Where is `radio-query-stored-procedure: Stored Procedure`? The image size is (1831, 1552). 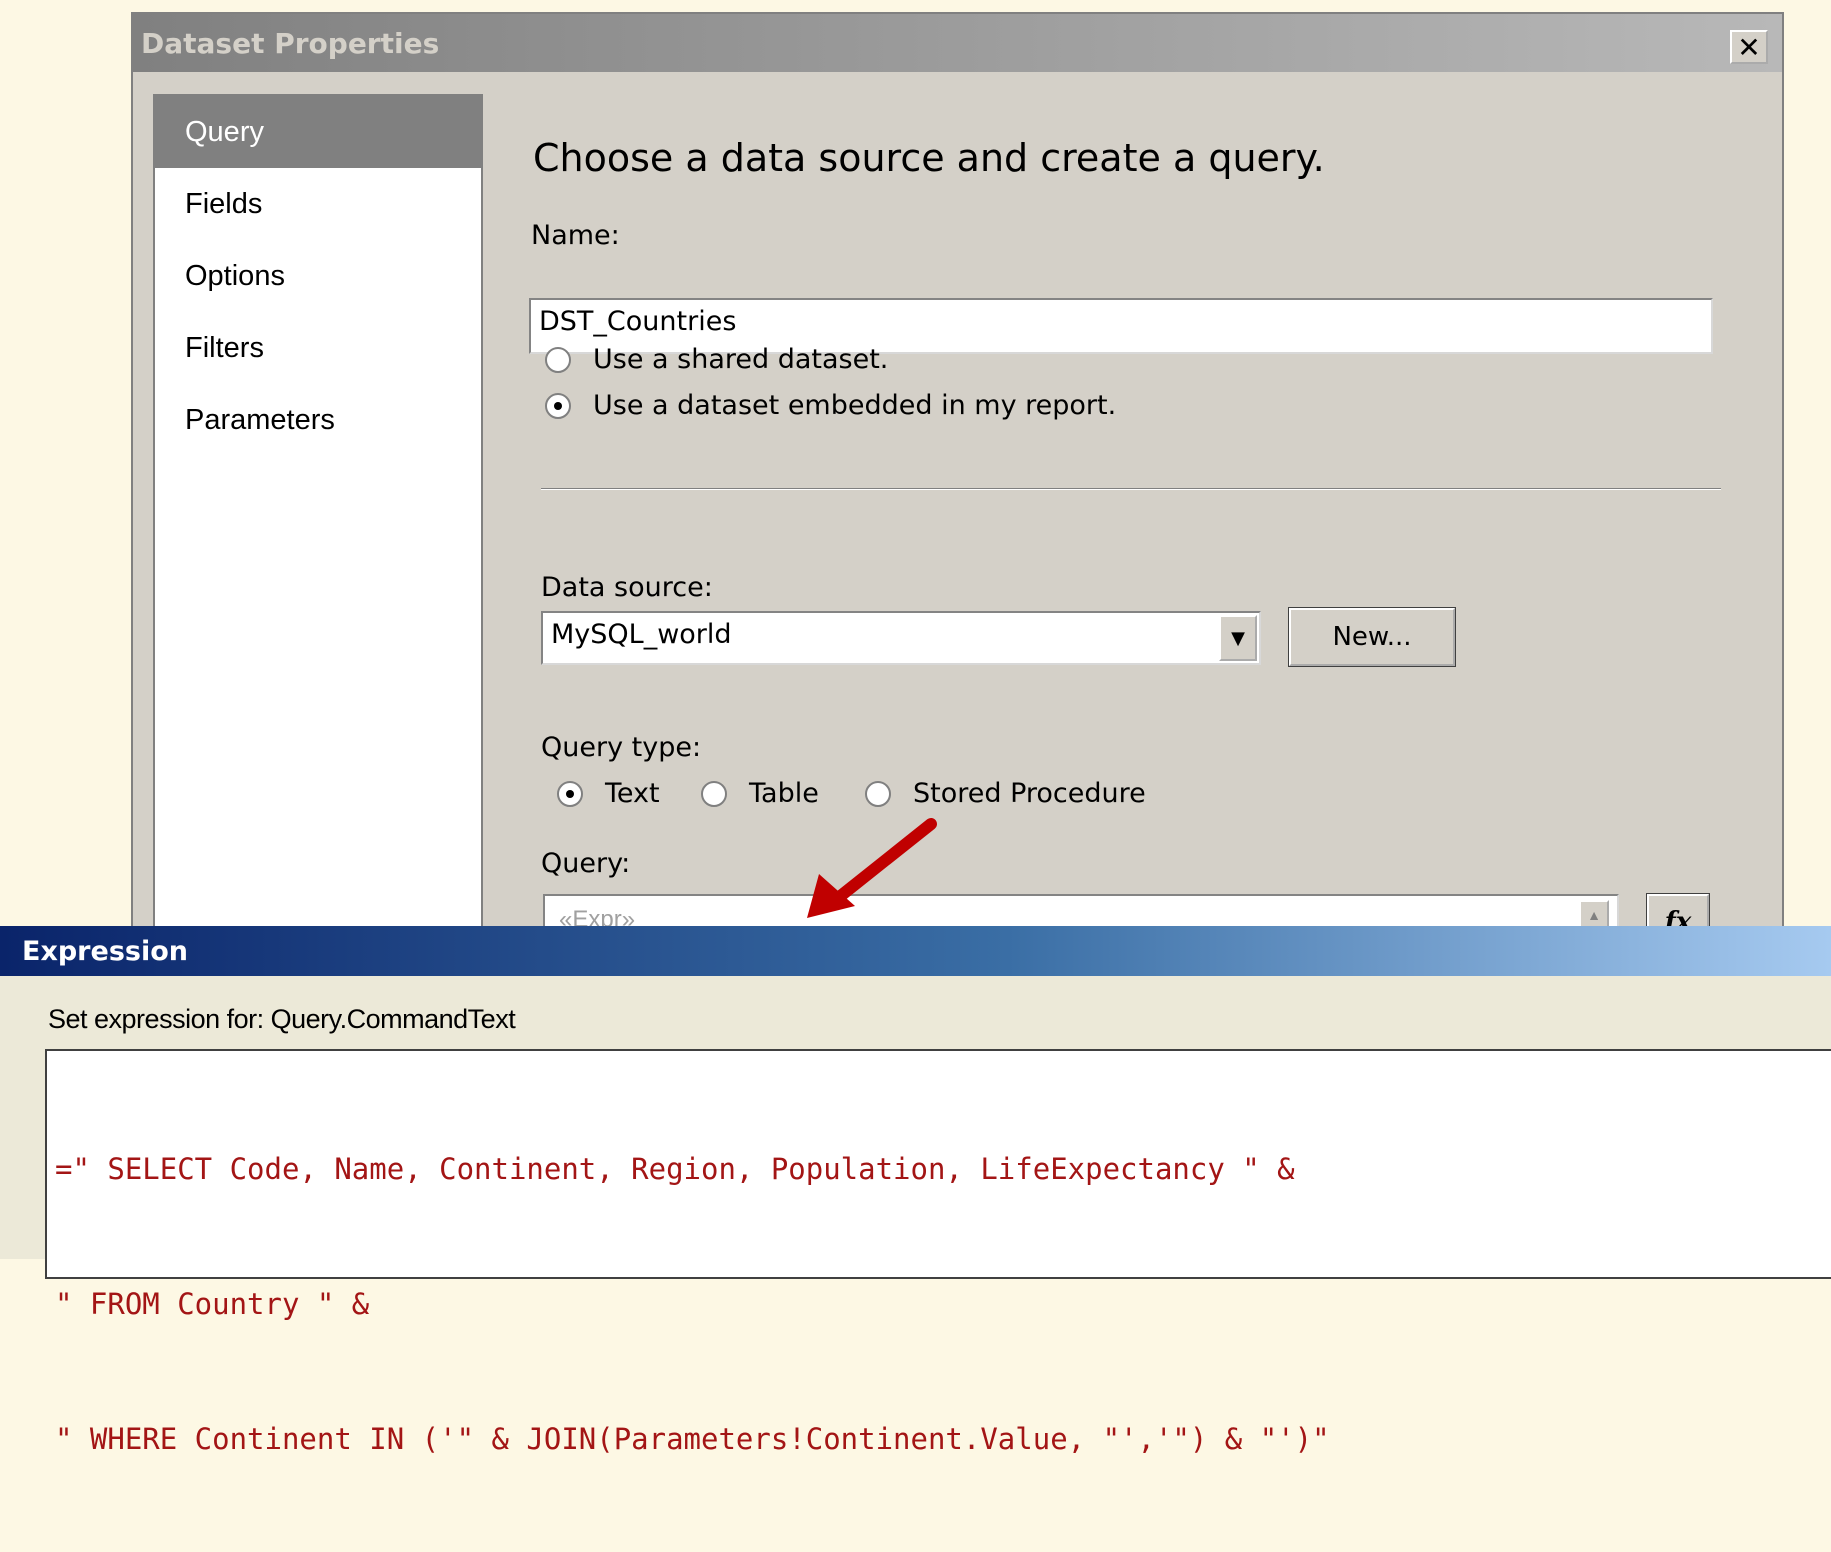
radio-query-stored-procedure: Stored Procedure is located at coordinates (1005, 793).